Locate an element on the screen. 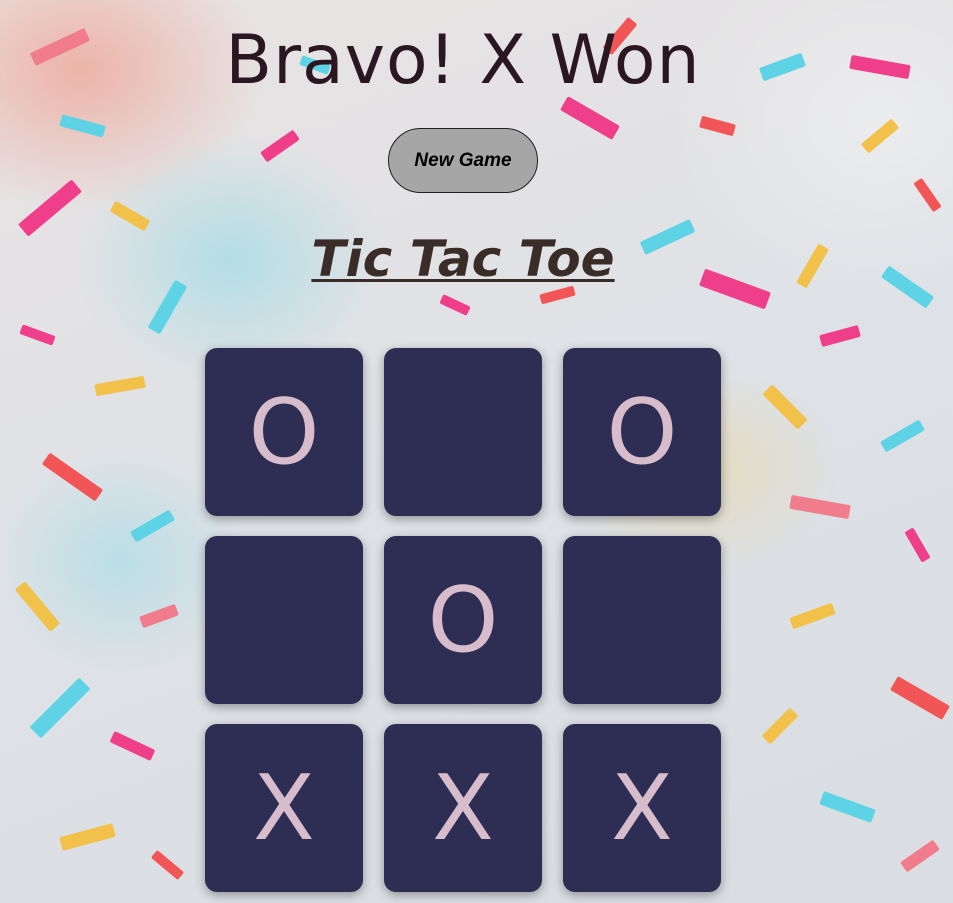 Image resolution: width=953 pixels, height=903 pixels. board-cell-1: O is located at coordinates (284, 432).